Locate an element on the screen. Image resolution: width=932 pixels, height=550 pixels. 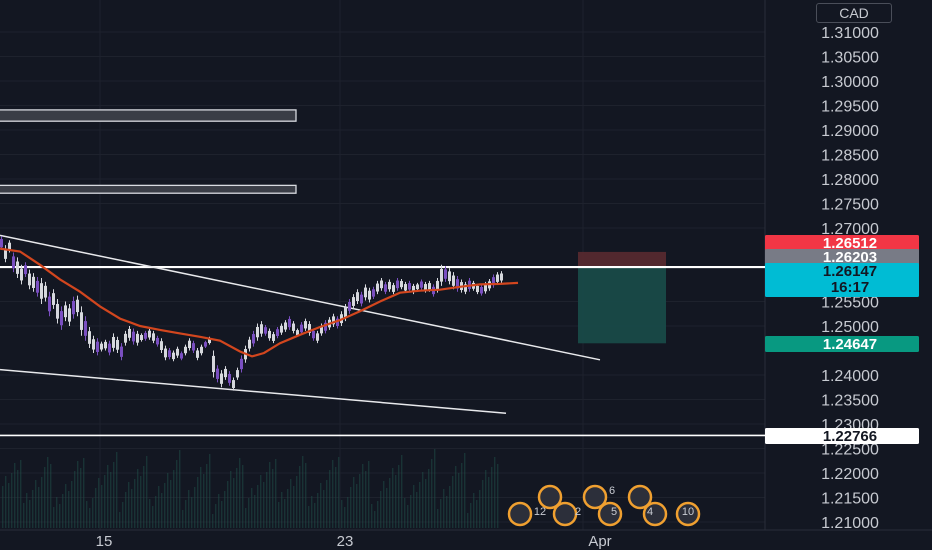
take-profit-zone is located at coordinates (622, 305).